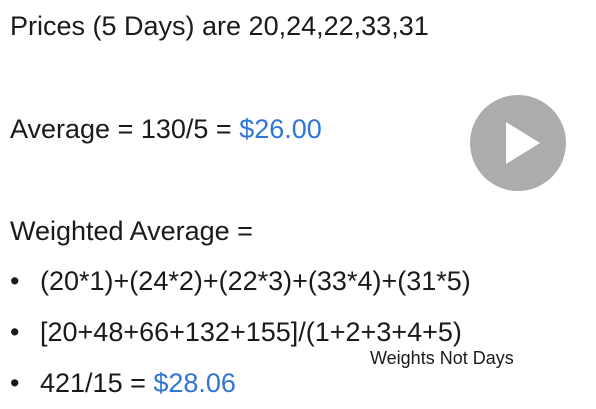 The height and width of the screenshot is (409, 596). What do you see at coordinates (255, 281) in the screenshot?
I see `bullet-text: (20*1)+(24*2)+(22*3)+(33*4)+(31*5)` at bounding box center [255, 281].